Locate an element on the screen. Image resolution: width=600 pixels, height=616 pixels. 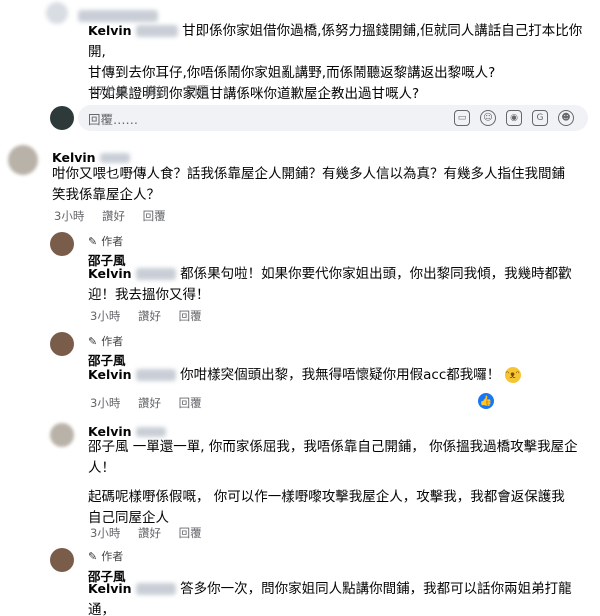
comment-3-body: Kelvin 你咁樣突個頭出黎，我無得唔懷疑你用假acc都我囉！ ᵔᴥᵔ is located at coordinates (340, 375).